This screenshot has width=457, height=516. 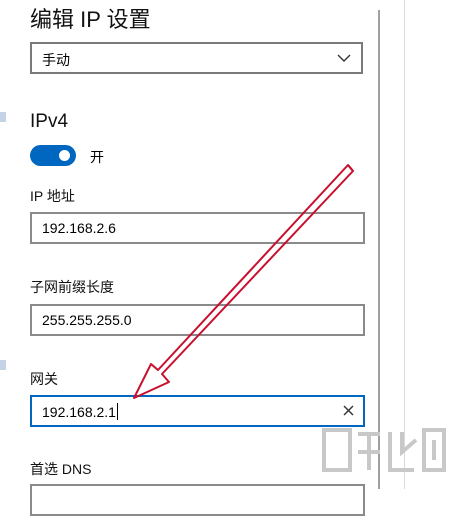 I want to click on watermark-logo-icon, so click(x=384, y=450).